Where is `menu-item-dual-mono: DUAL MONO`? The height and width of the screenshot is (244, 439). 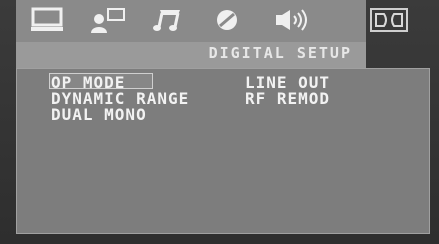 menu-item-dual-mono: DUAL MONO is located at coordinates (99, 114).